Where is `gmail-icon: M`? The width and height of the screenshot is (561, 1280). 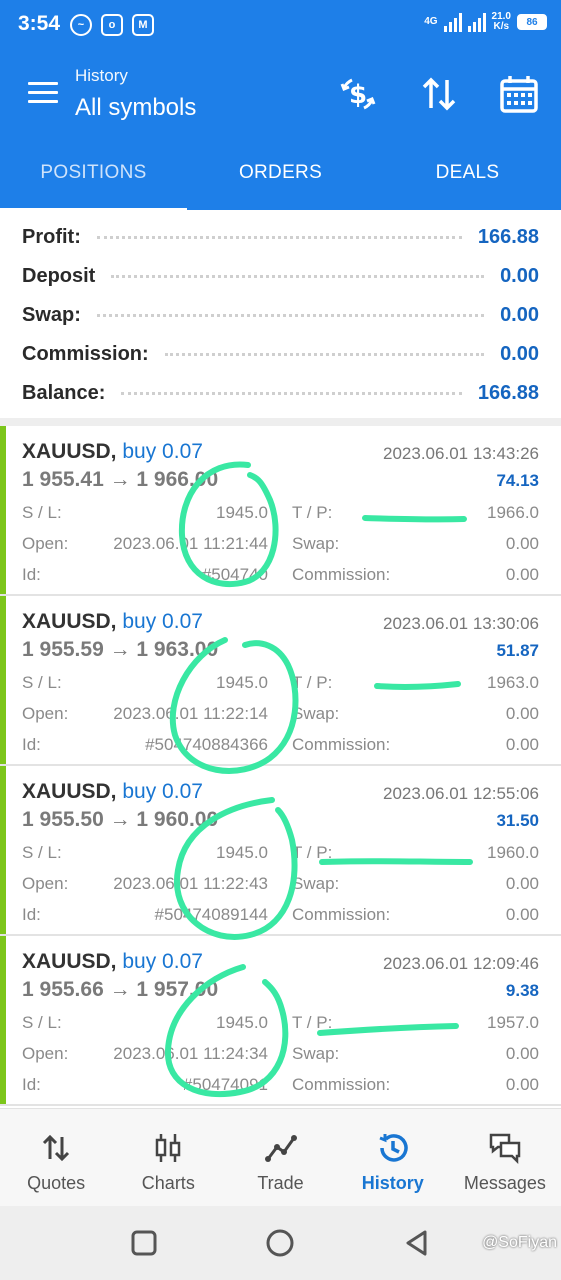
gmail-icon: M is located at coordinates (143, 25).